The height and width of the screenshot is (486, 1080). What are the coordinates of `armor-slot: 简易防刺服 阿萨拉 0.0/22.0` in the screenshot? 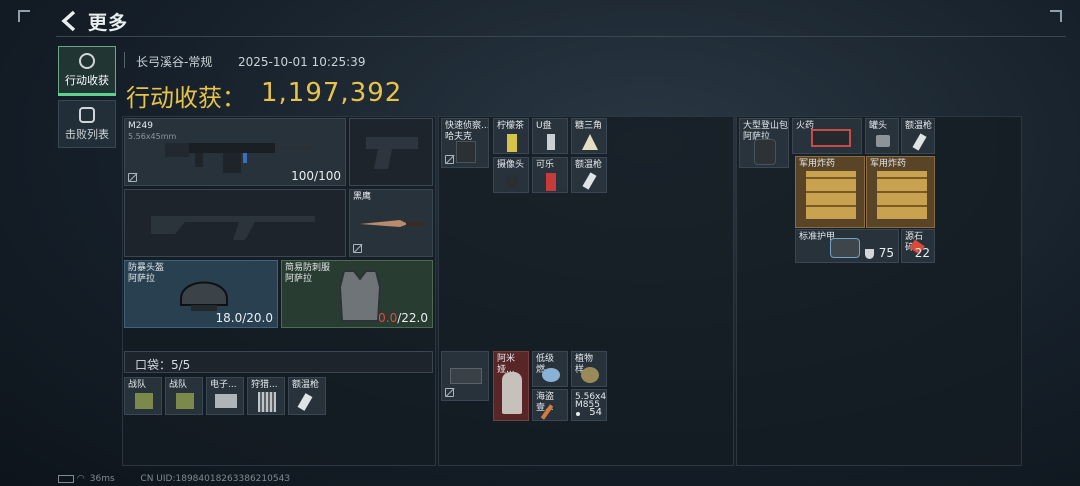 It's located at (357, 294).